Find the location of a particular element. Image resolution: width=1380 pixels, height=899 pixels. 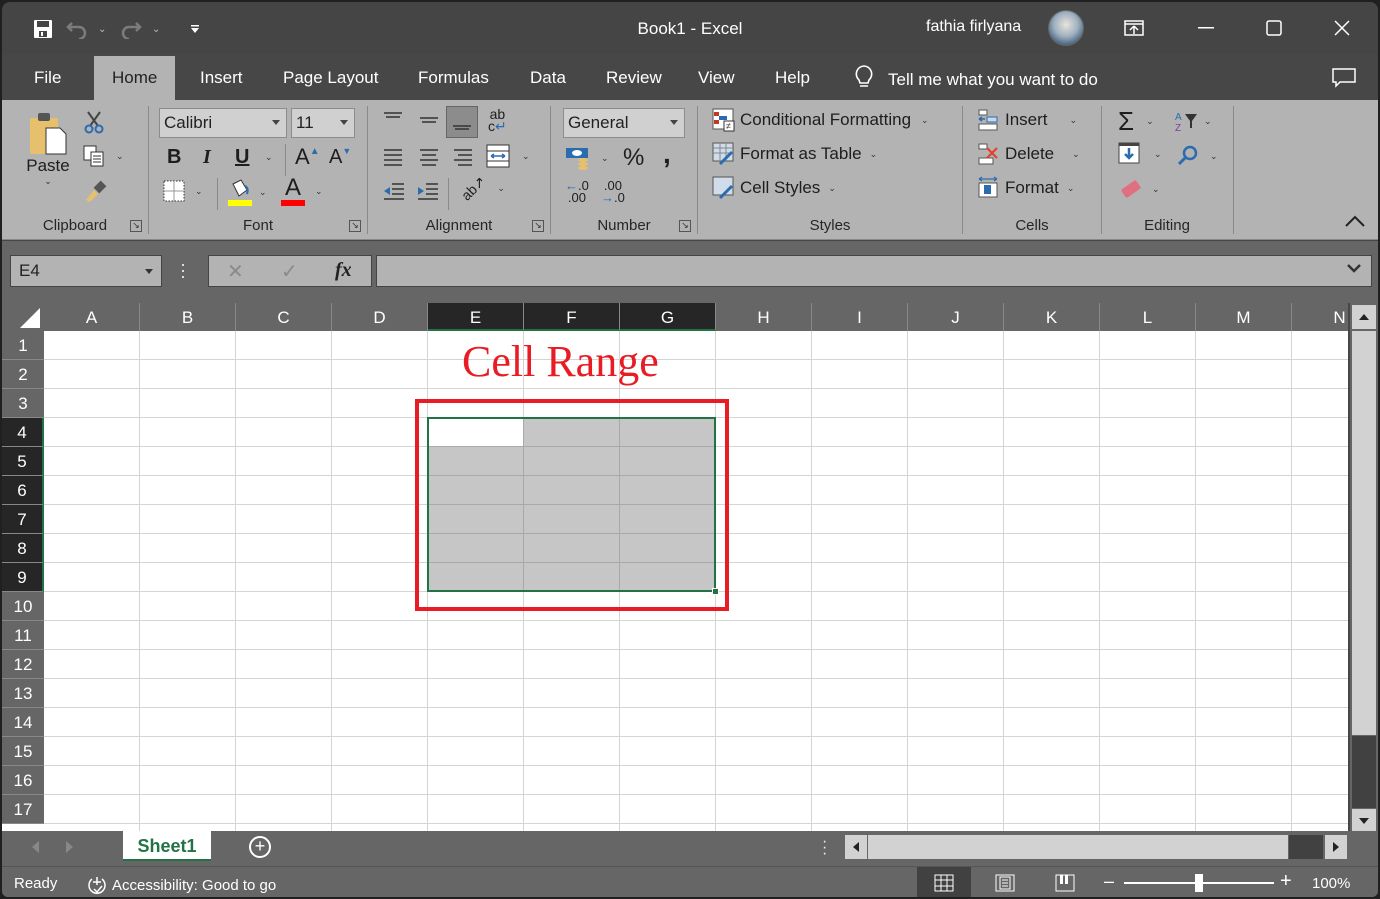

close-icon is located at coordinates (1342, 28).